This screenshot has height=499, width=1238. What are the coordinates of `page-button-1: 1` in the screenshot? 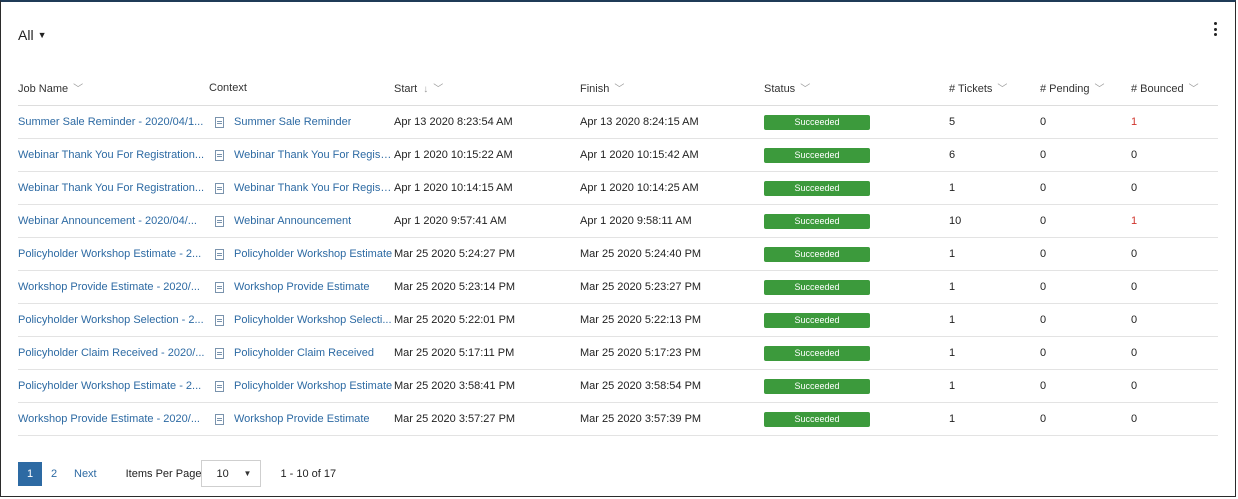 It's located at (30, 473).